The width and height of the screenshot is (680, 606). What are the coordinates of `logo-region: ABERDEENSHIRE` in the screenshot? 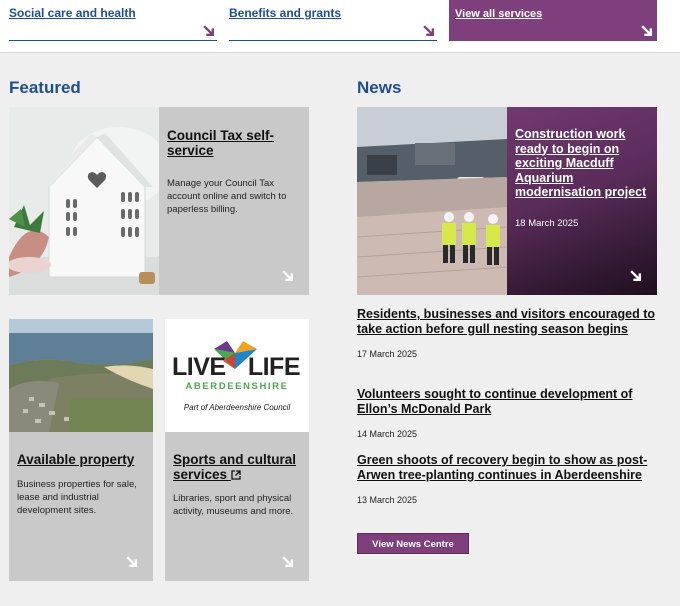 It's located at (237, 386).